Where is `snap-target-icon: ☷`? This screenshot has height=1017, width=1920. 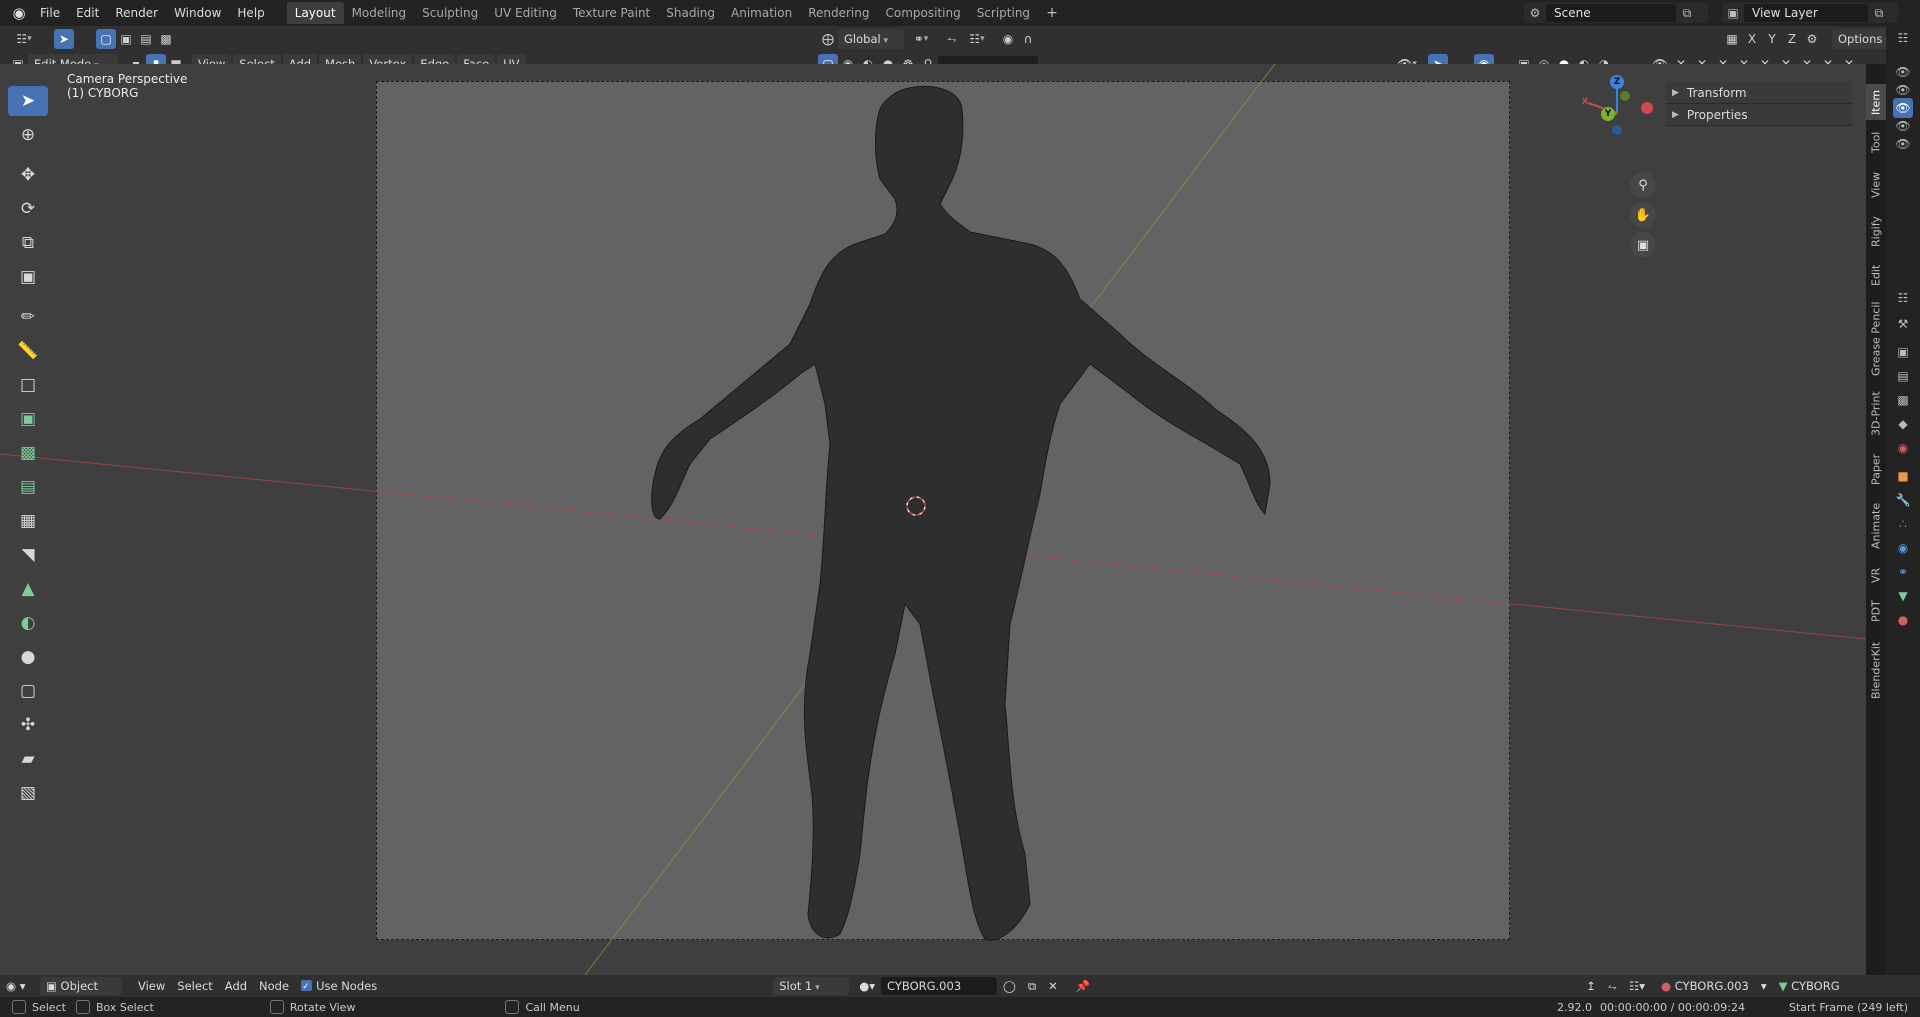 snap-target-icon: ☷ is located at coordinates (977, 39).